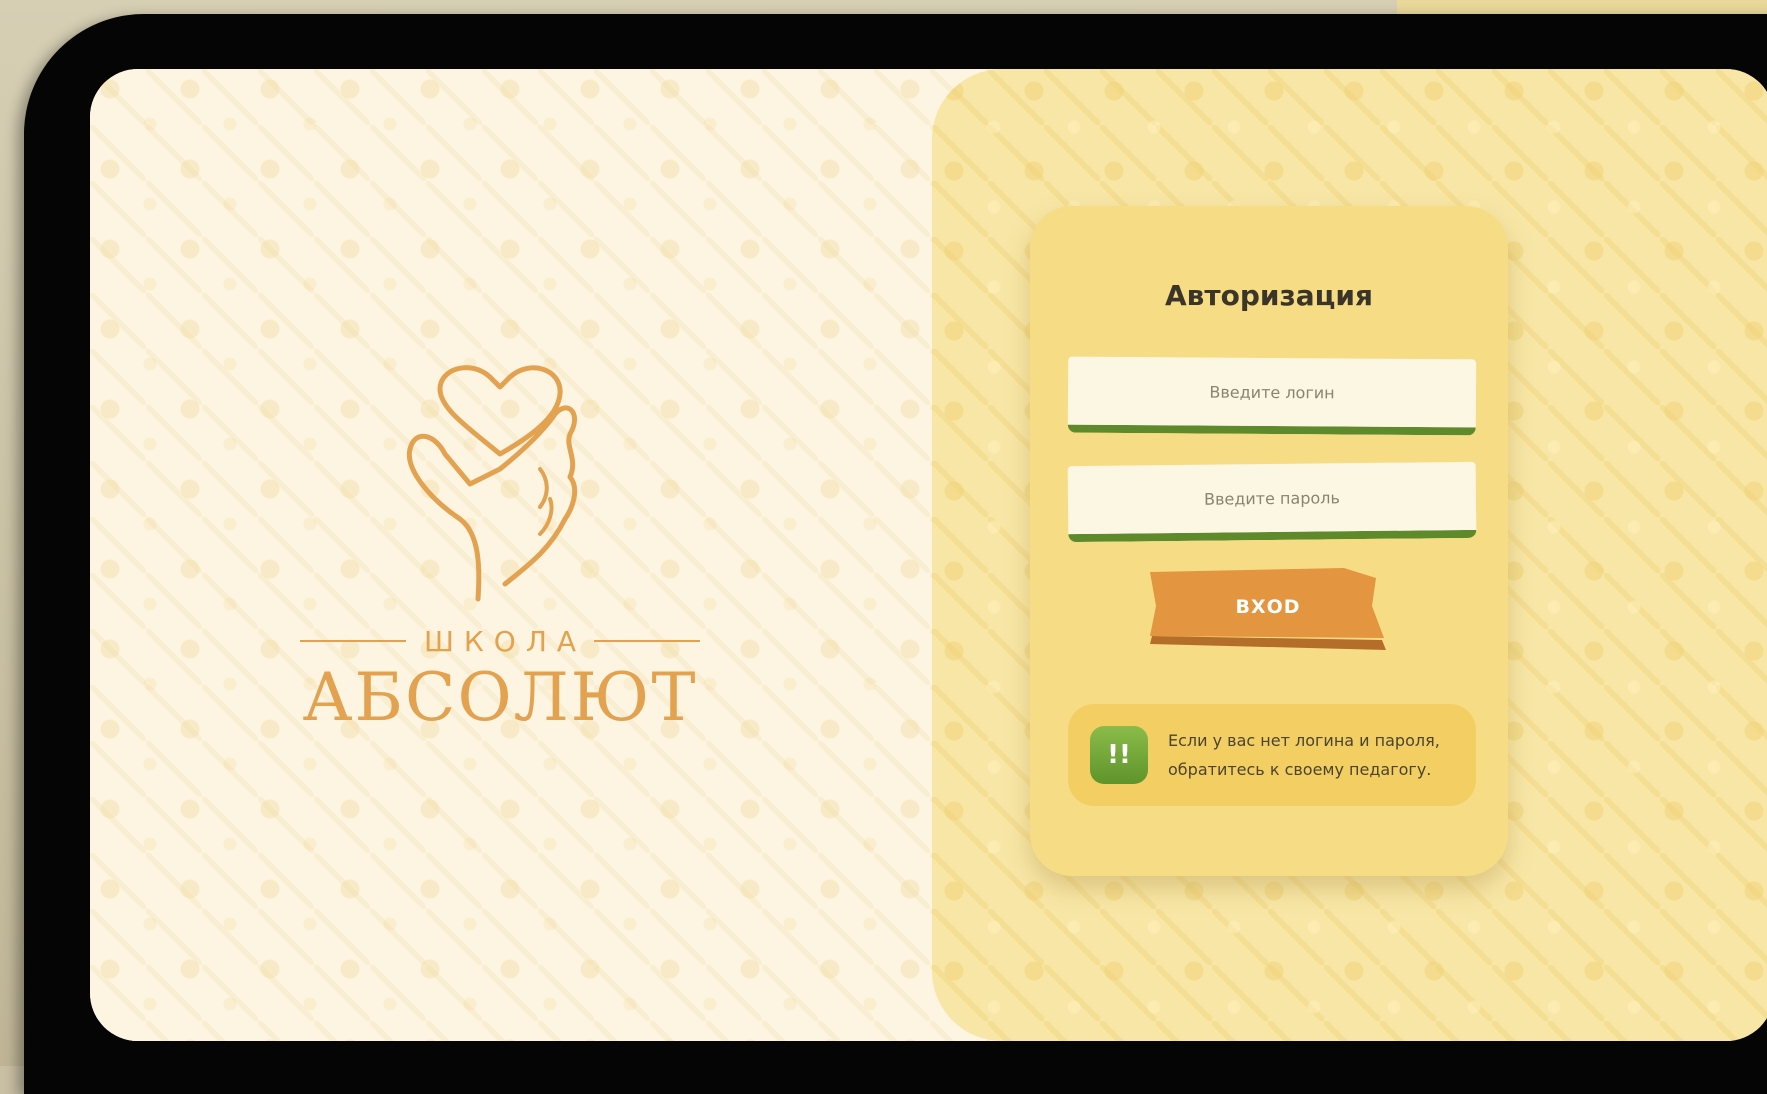 This screenshot has height=1094, width=1767. I want to click on school-logo: ШКОЛА АБСОЛЮТ, so click(500, 559).